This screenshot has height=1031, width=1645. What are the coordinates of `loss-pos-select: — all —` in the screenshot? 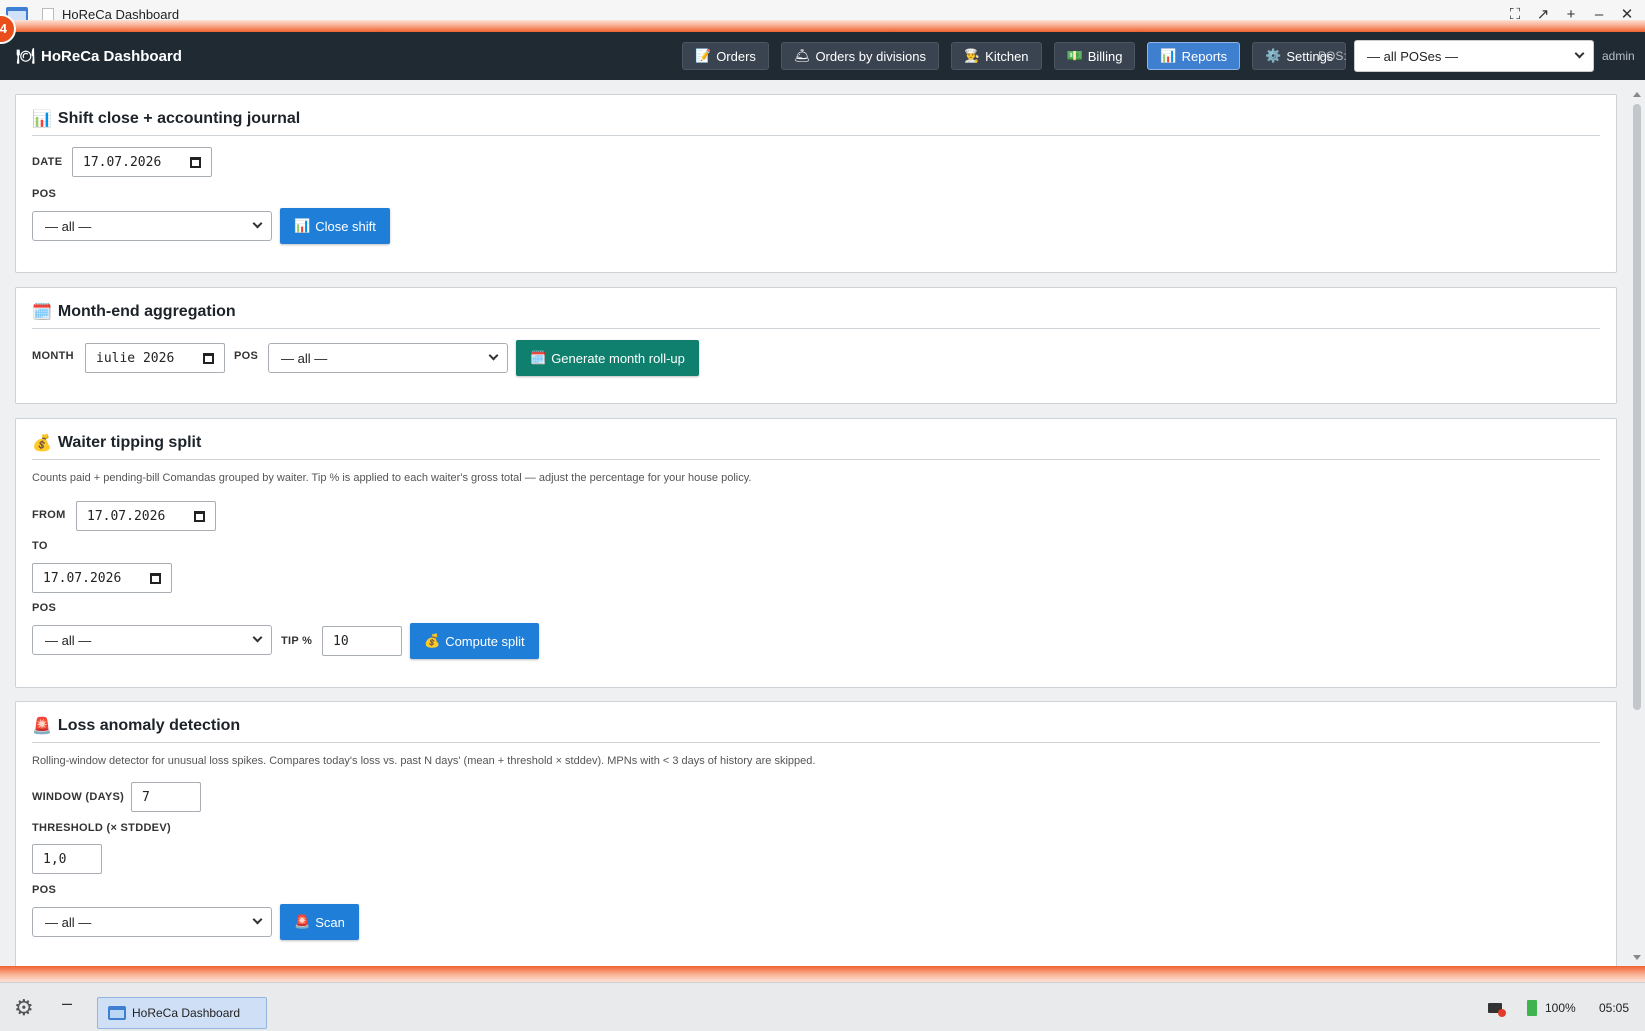 It's located at (152, 922).